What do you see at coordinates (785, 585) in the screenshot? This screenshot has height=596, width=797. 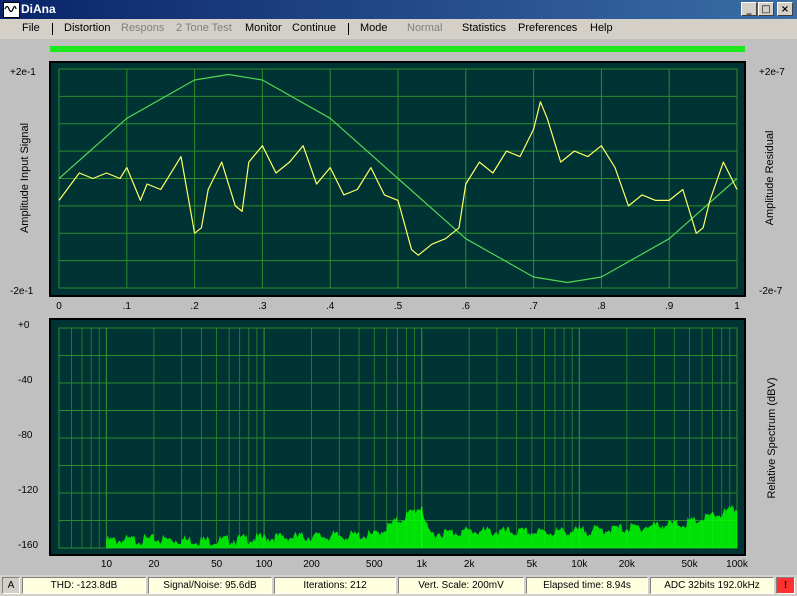 I see `alert-indicator: !` at bounding box center [785, 585].